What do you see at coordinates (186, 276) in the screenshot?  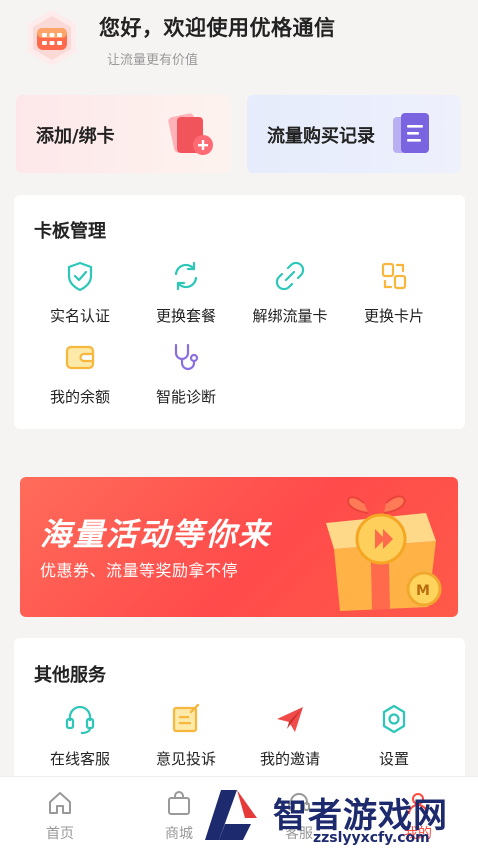 I see `refresh-icon` at bounding box center [186, 276].